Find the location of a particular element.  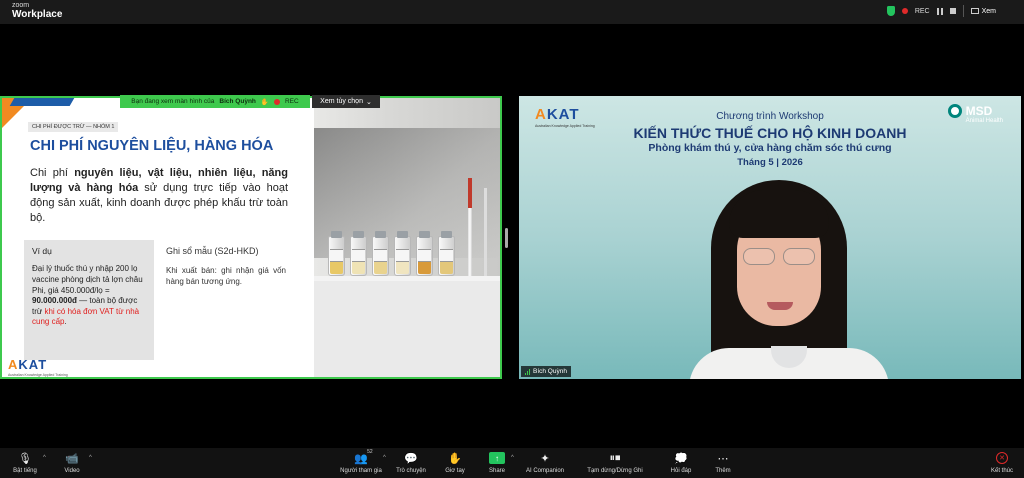

view-options-label: Xem tùy chọn is located at coordinates (341, 101).